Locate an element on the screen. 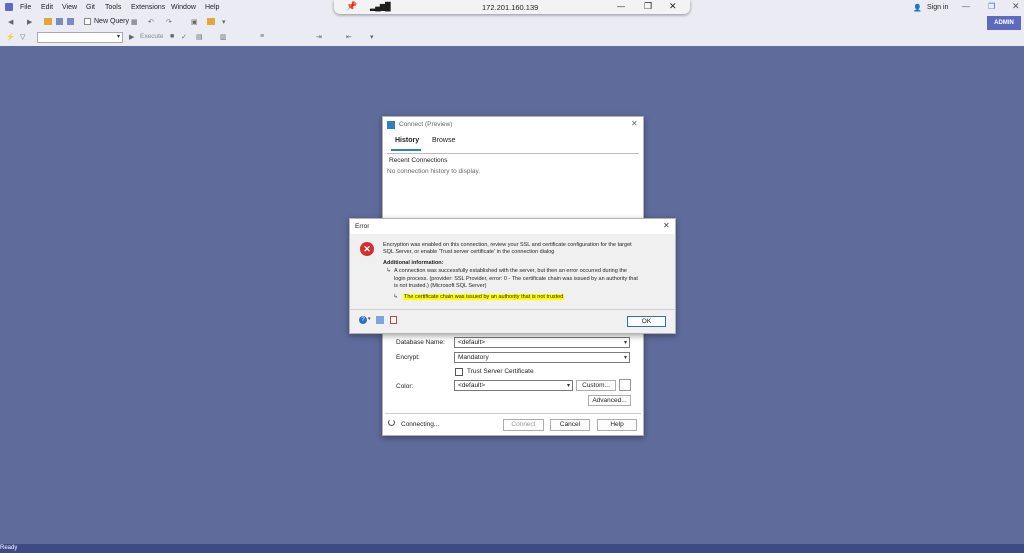 The height and width of the screenshot is (553, 1024). color-swatch is located at coordinates (625, 385).